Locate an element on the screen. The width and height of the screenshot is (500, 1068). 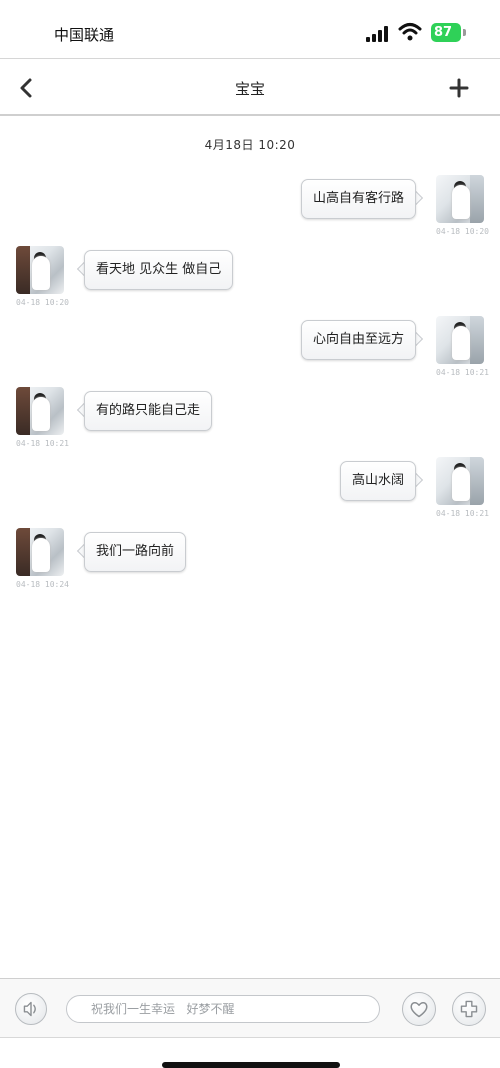
heart-icon is located at coordinates (419, 1010).